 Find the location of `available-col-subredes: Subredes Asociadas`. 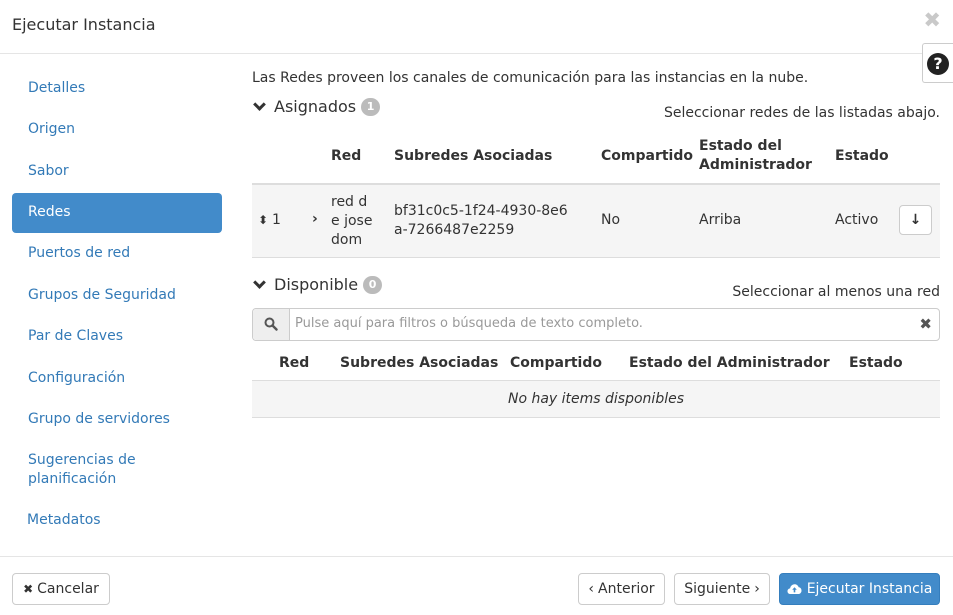

available-col-subredes: Subredes Asociadas is located at coordinates (419, 363).